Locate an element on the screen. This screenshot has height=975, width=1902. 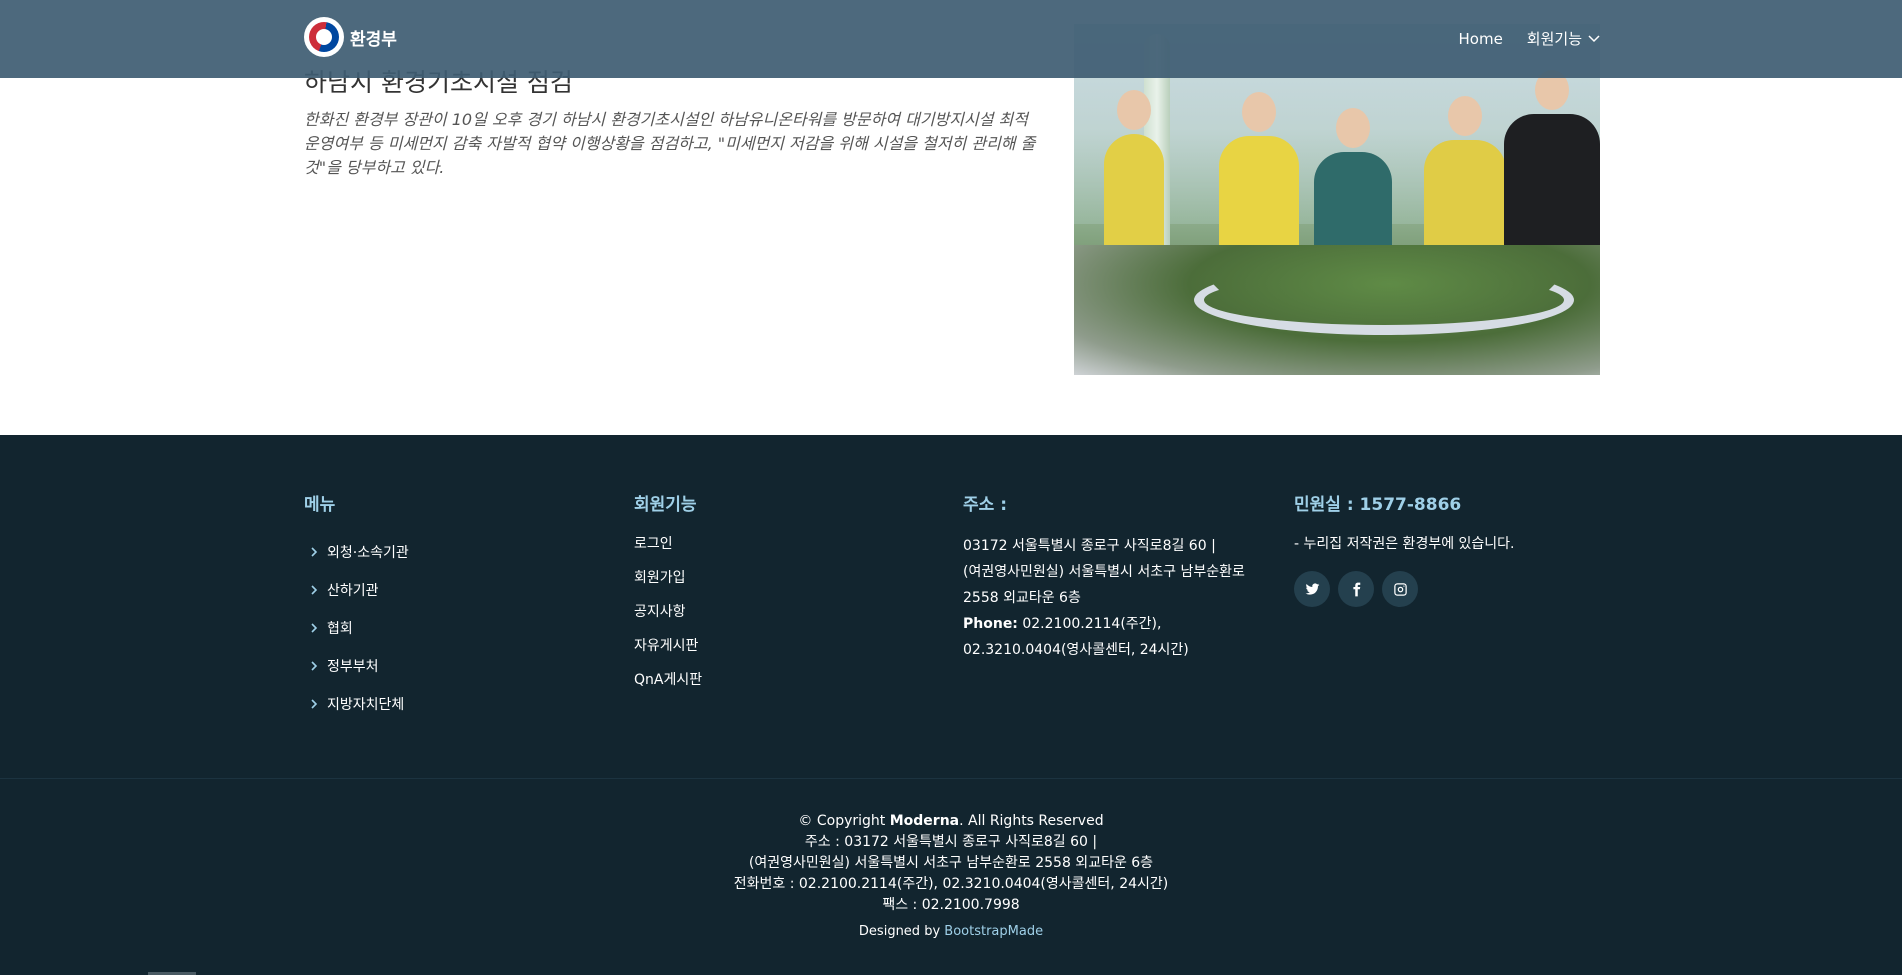
twitter-icon is located at coordinates (1312, 588).